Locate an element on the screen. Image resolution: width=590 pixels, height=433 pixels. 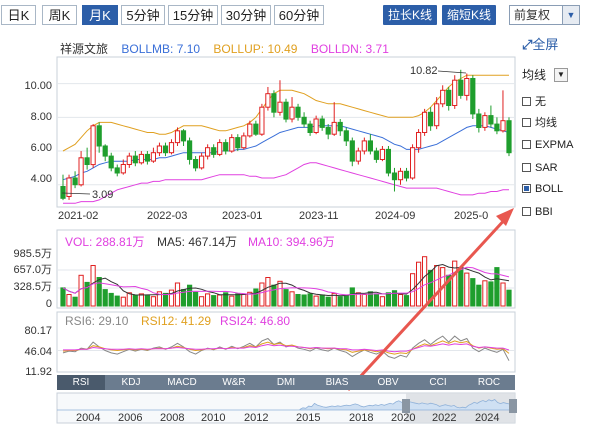
min-price-pointer is located at coordinates (76, 193).